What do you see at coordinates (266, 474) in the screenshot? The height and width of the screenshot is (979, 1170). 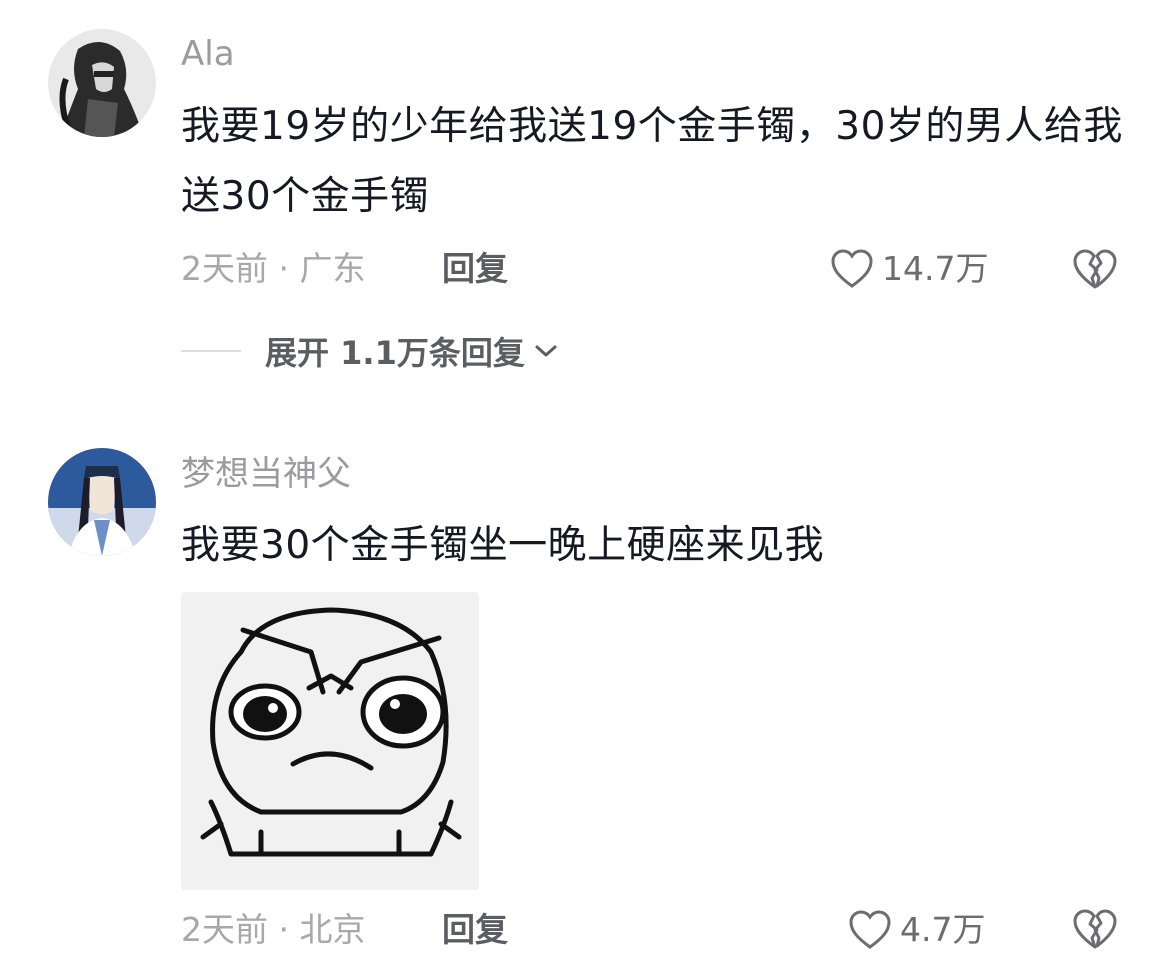 I see `username: 梦想当神父` at bounding box center [266, 474].